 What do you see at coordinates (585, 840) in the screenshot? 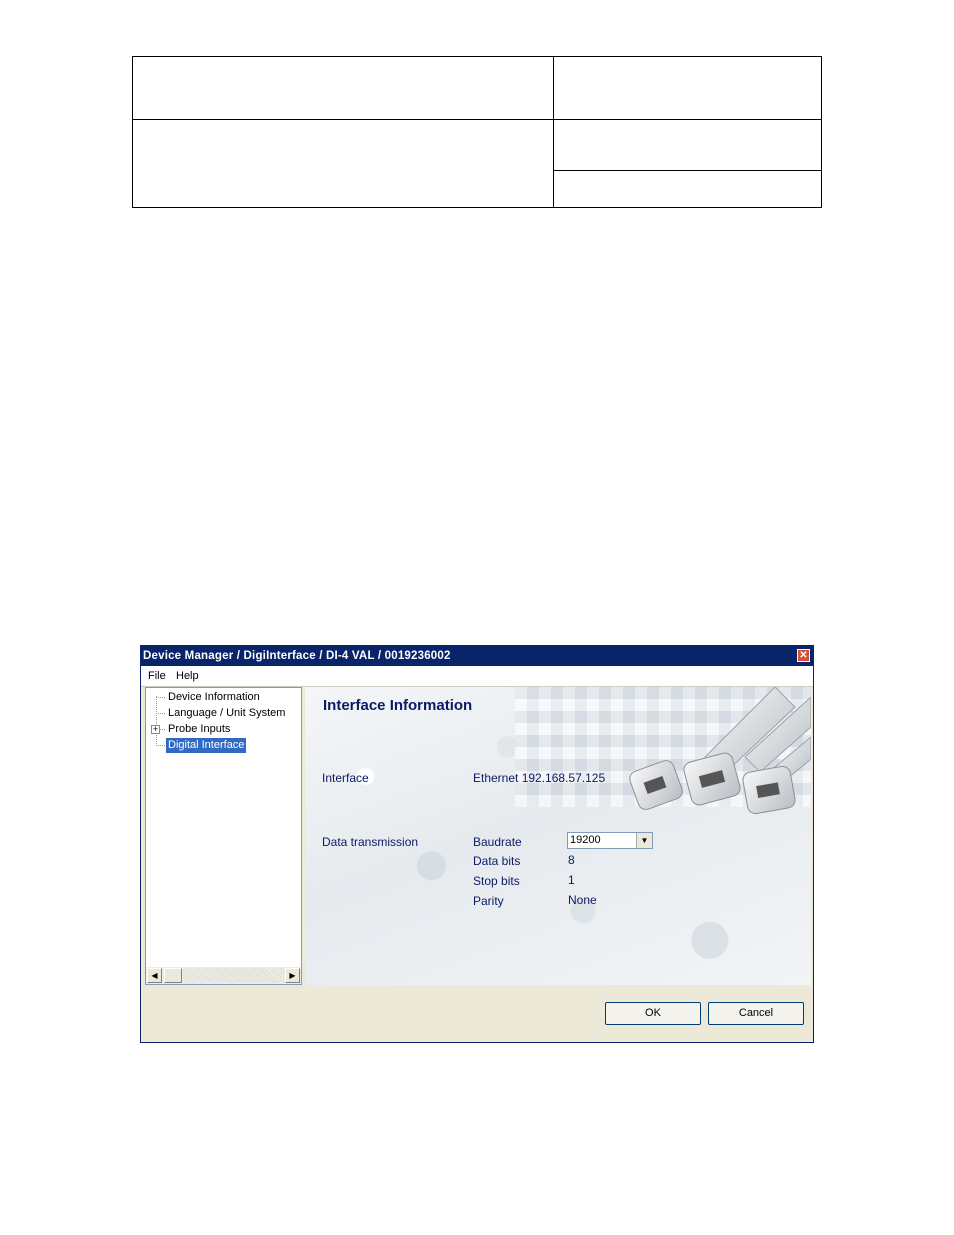
I see `baudrate-selected-value: 19200` at bounding box center [585, 840].